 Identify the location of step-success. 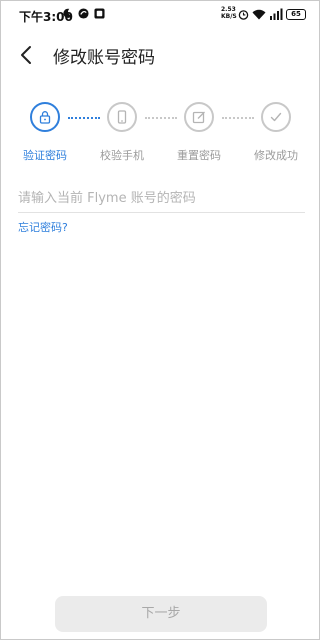
(276, 117).